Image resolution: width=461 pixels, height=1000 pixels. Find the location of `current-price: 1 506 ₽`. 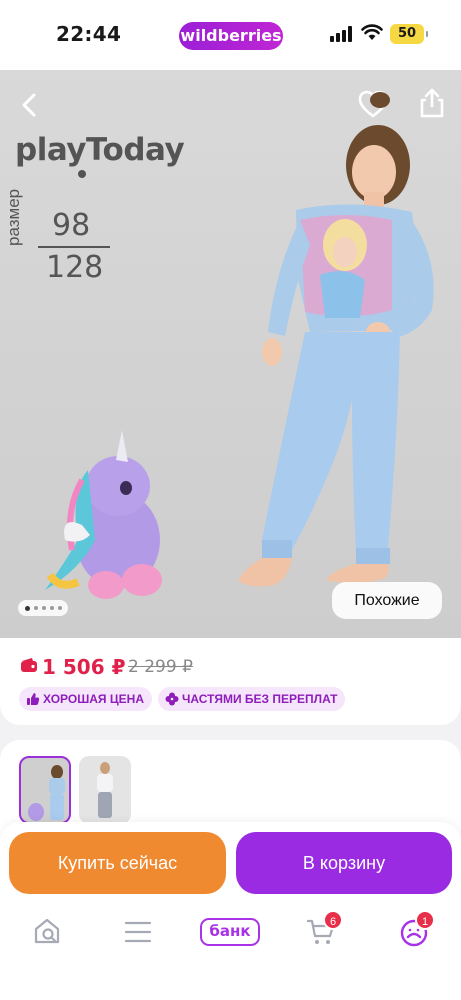

current-price: 1 506 ₽ is located at coordinates (84, 667).